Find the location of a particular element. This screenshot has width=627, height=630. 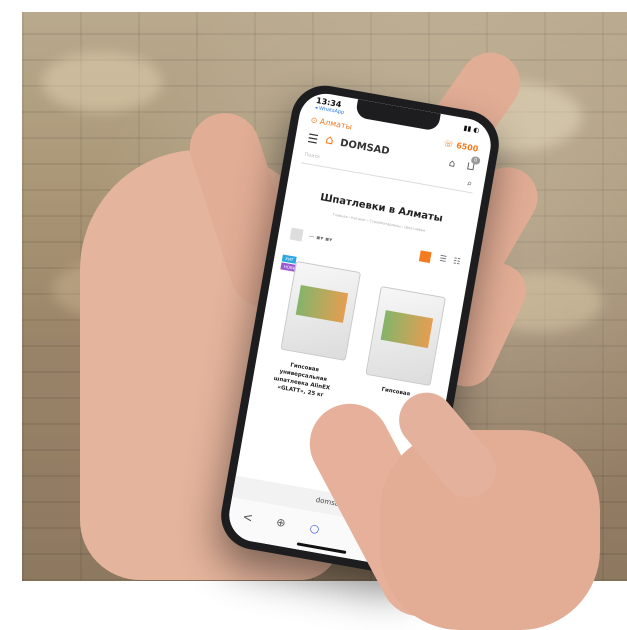

logo-text: DOMSAD is located at coordinates (364, 148).